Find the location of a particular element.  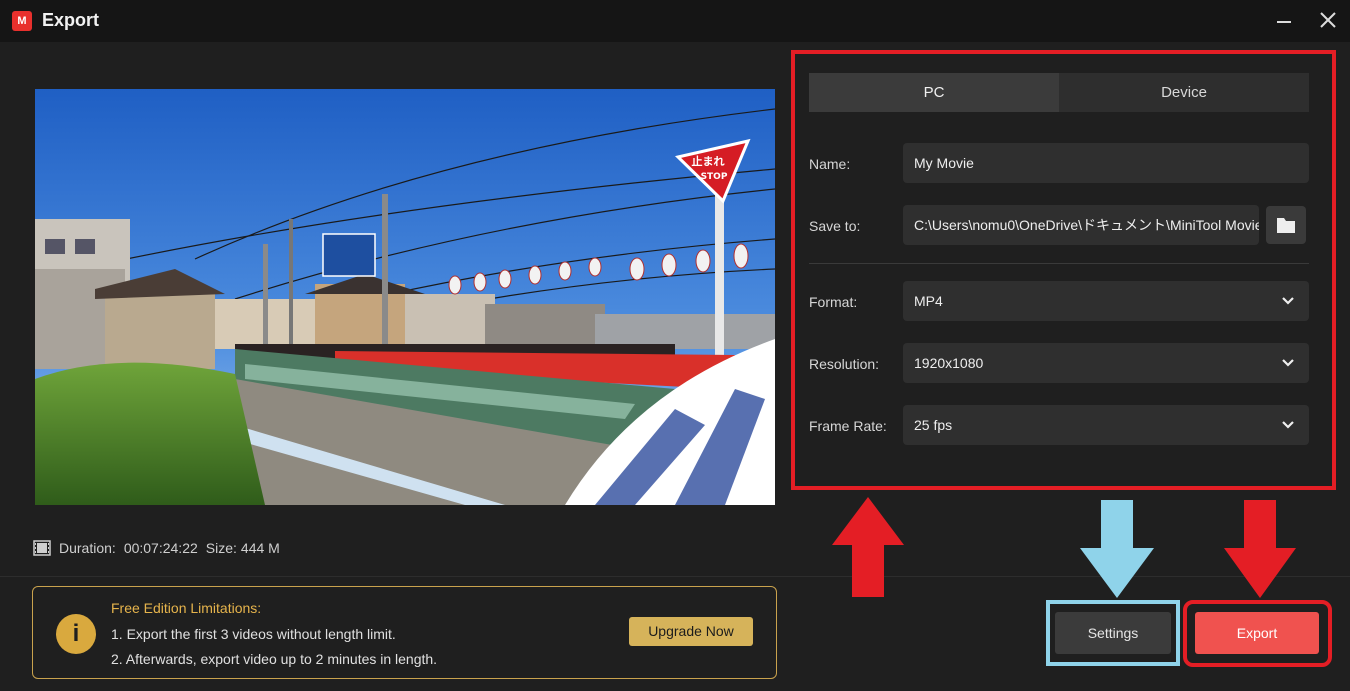

title-bar is located at coordinates (675, 21).